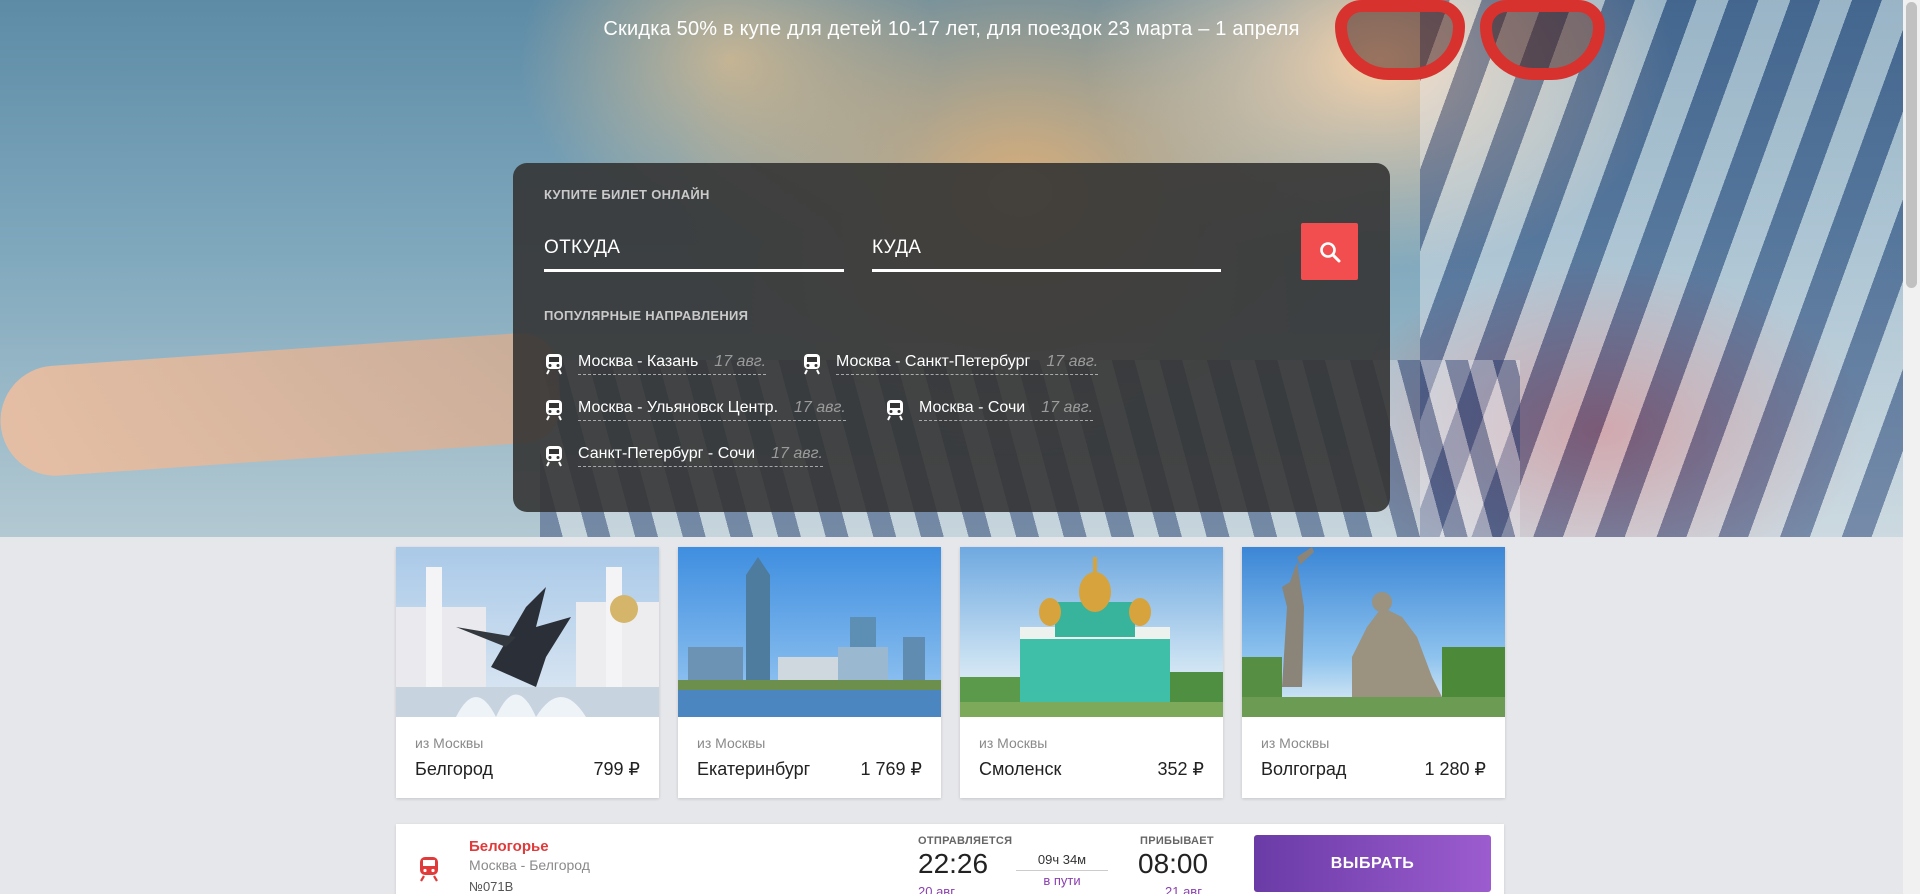 The image size is (1920, 894). What do you see at coordinates (529, 865) in the screenshot?
I see `train-route: Москва - Белгород` at bounding box center [529, 865].